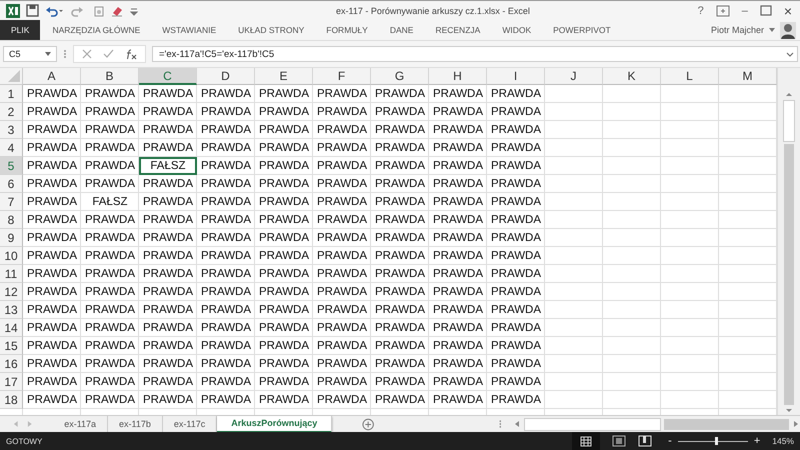 Image resolution: width=800 pixels, height=450 pixels. What do you see at coordinates (586, 441) in the screenshot?
I see `normal-view-icon` at bounding box center [586, 441].